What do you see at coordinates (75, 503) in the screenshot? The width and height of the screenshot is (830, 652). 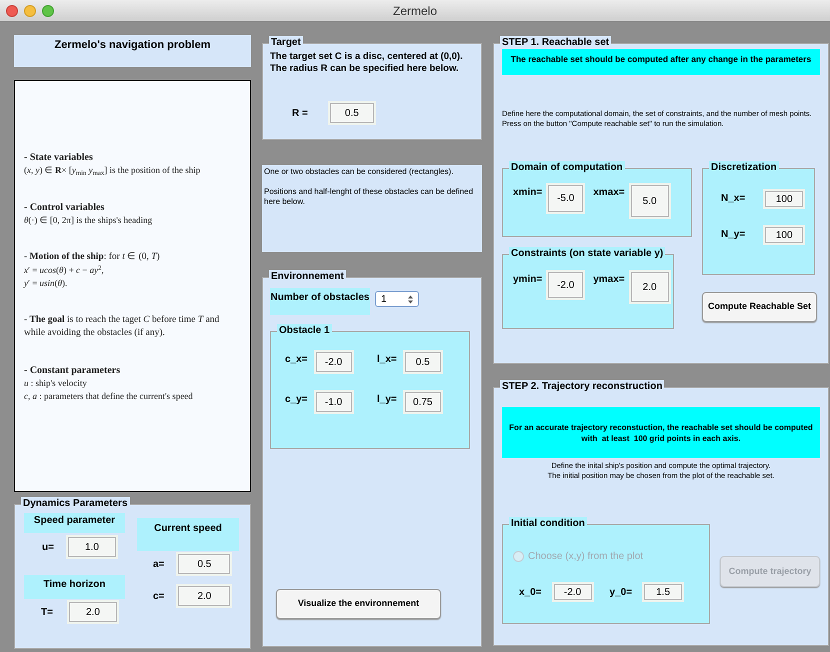 I see `panel-title: Dynamics Parameters` at bounding box center [75, 503].